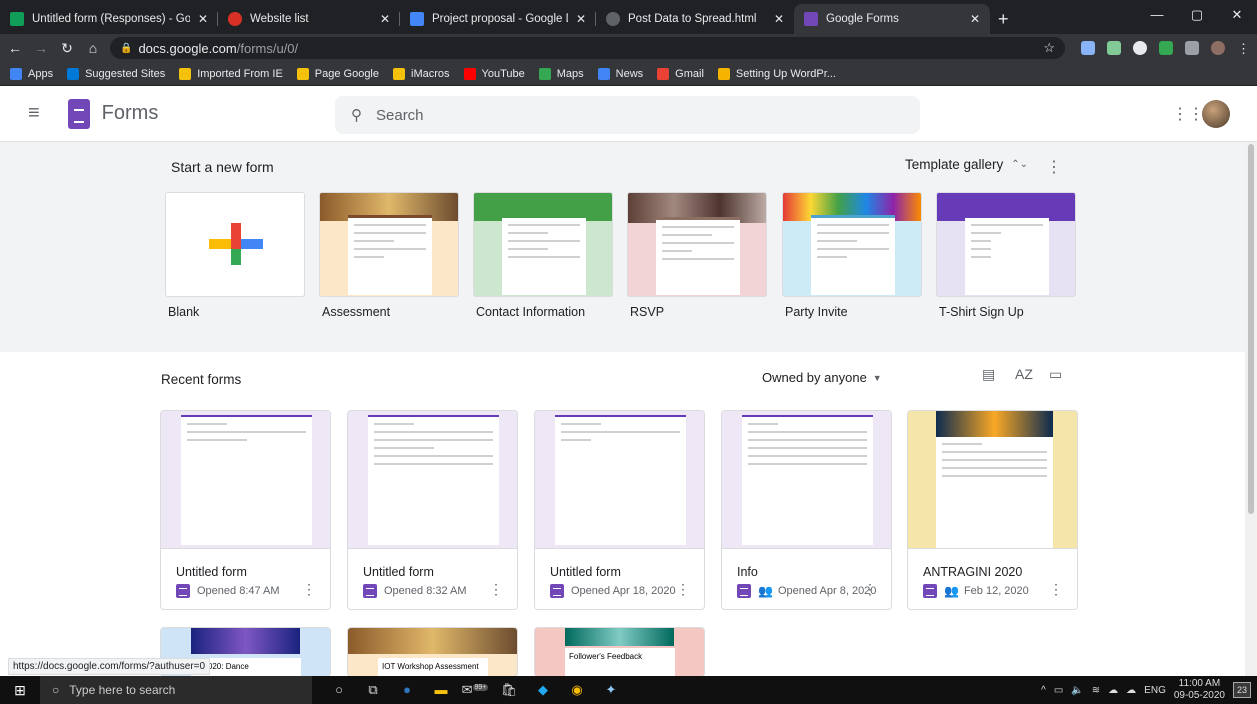 This screenshot has width=1257, height=704. I want to click on clock: 11:00 AM 09-05-2020, so click(1199, 690).